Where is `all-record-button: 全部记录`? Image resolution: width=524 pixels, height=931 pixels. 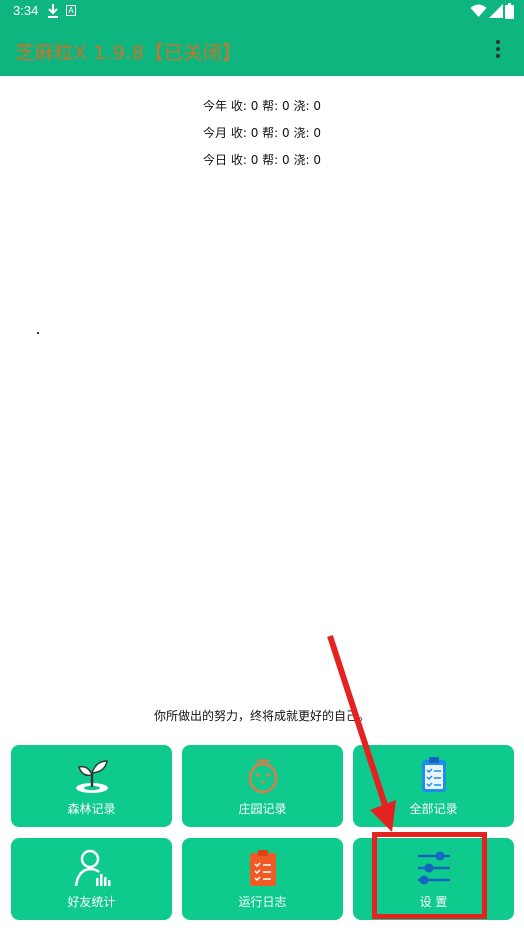
all-record-button: 全部记录 is located at coordinates (433, 786).